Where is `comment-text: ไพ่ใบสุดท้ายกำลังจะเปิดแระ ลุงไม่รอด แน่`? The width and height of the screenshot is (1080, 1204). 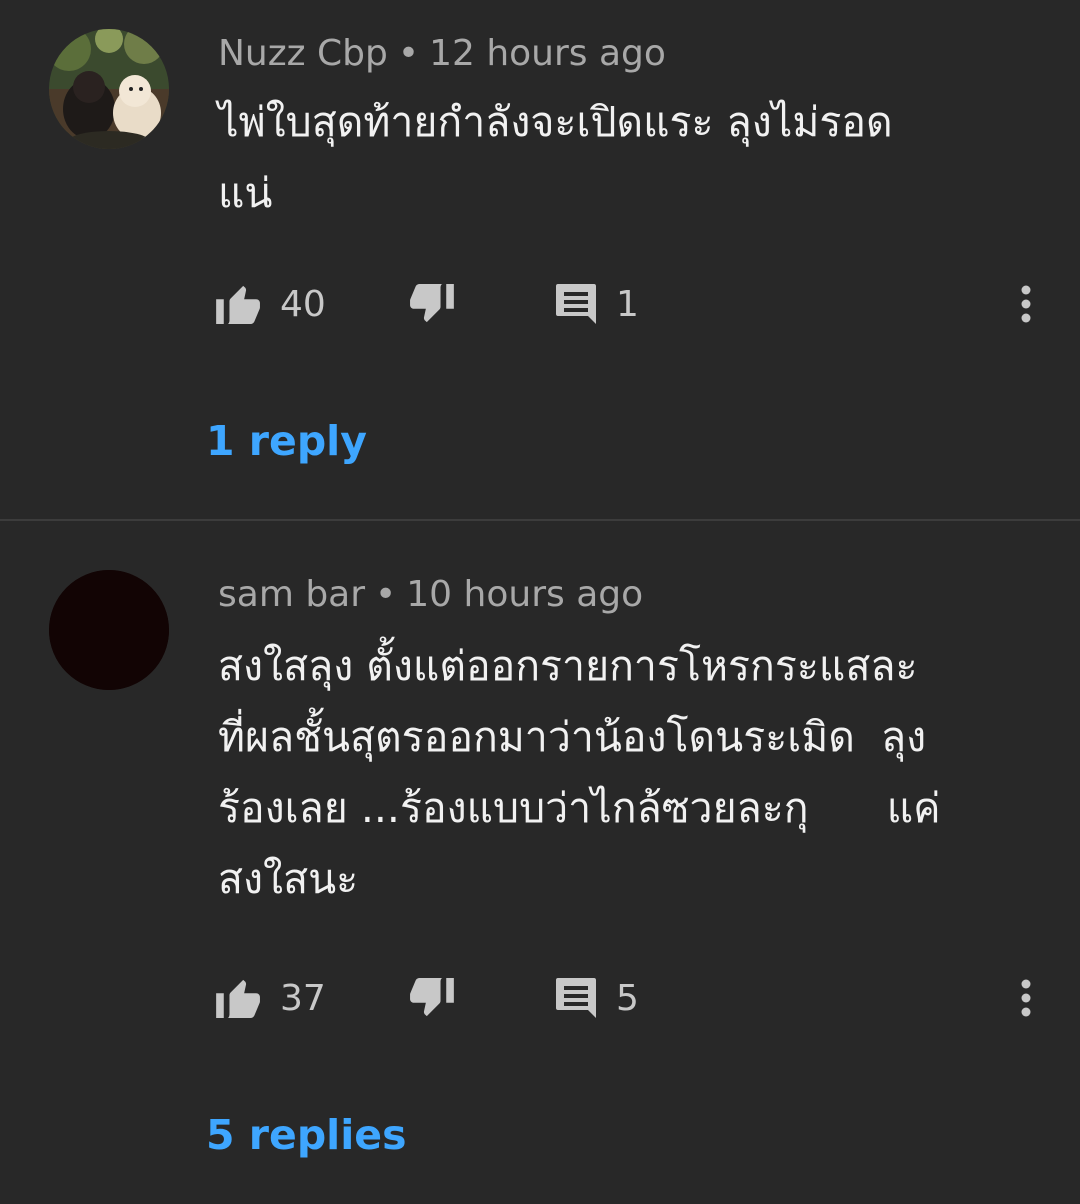 comment-text: ไพ่ใบสุดท้ายกำลังจะเปิดแระ ลุงไม่รอด แน่ is located at coordinates (555, 157).